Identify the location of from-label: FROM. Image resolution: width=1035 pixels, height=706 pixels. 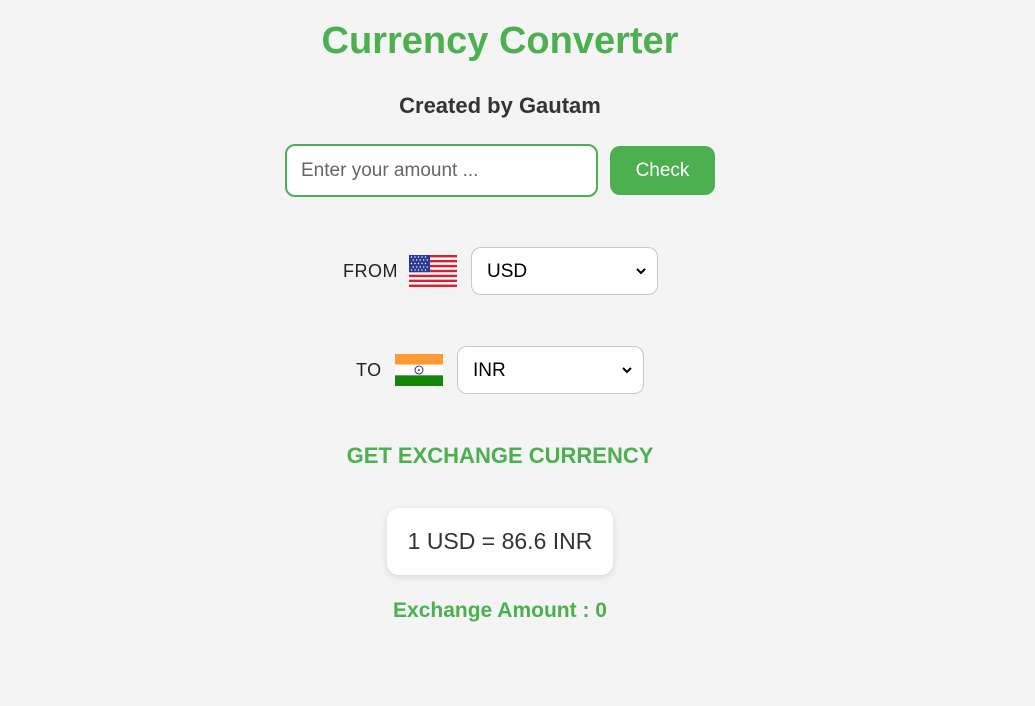
(370, 271).